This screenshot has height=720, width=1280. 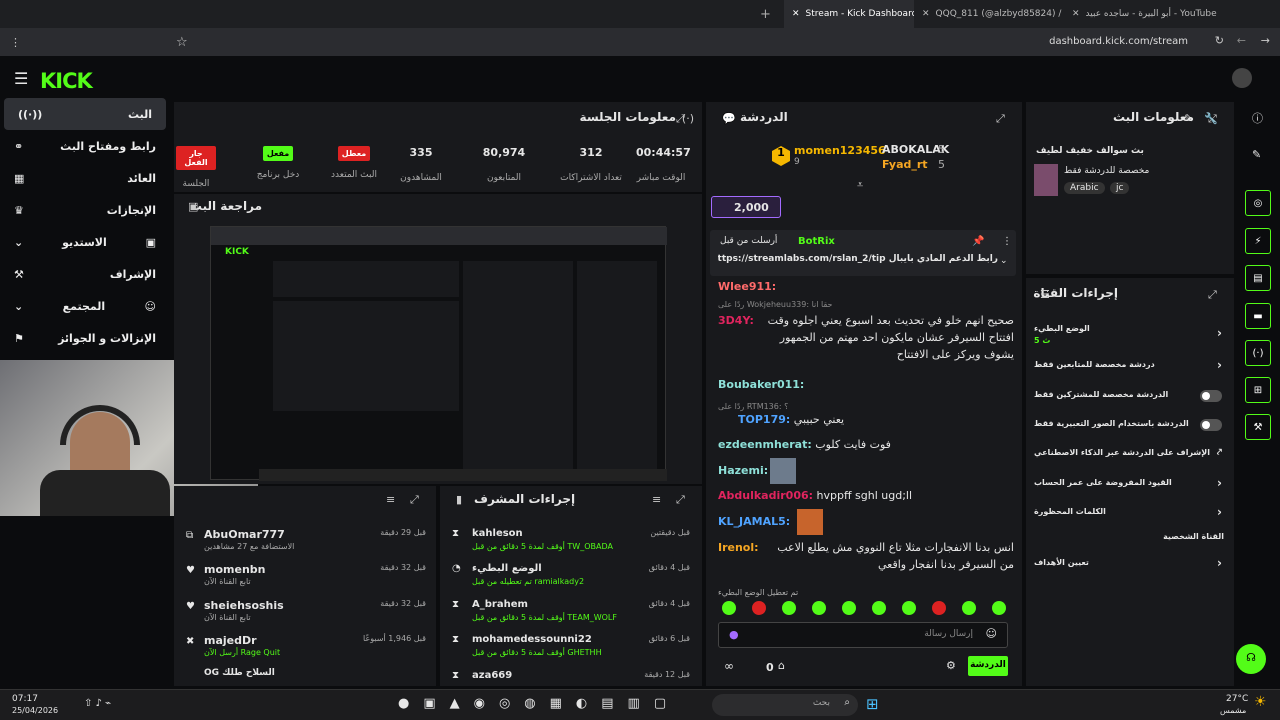 What do you see at coordinates (860, 185) in the screenshot?
I see `collapse-icon: ⩡` at bounding box center [860, 185].